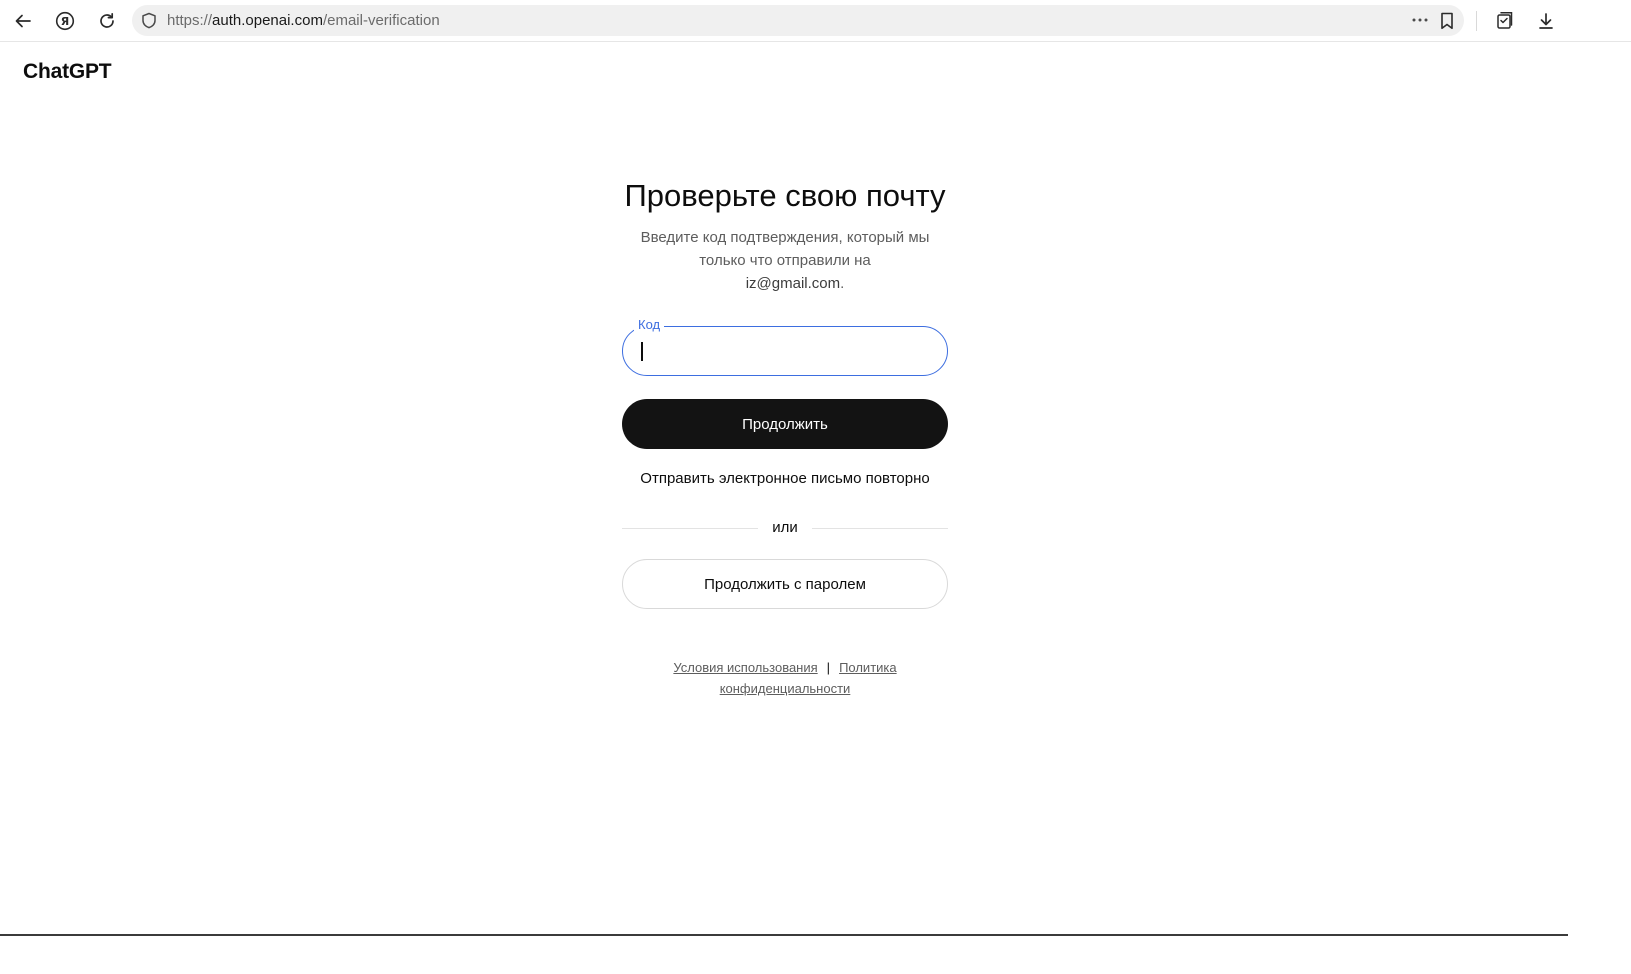 This screenshot has height=974, width=1631. Describe the element at coordinates (149, 20) in the screenshot. I see `shield-icon` at that location.